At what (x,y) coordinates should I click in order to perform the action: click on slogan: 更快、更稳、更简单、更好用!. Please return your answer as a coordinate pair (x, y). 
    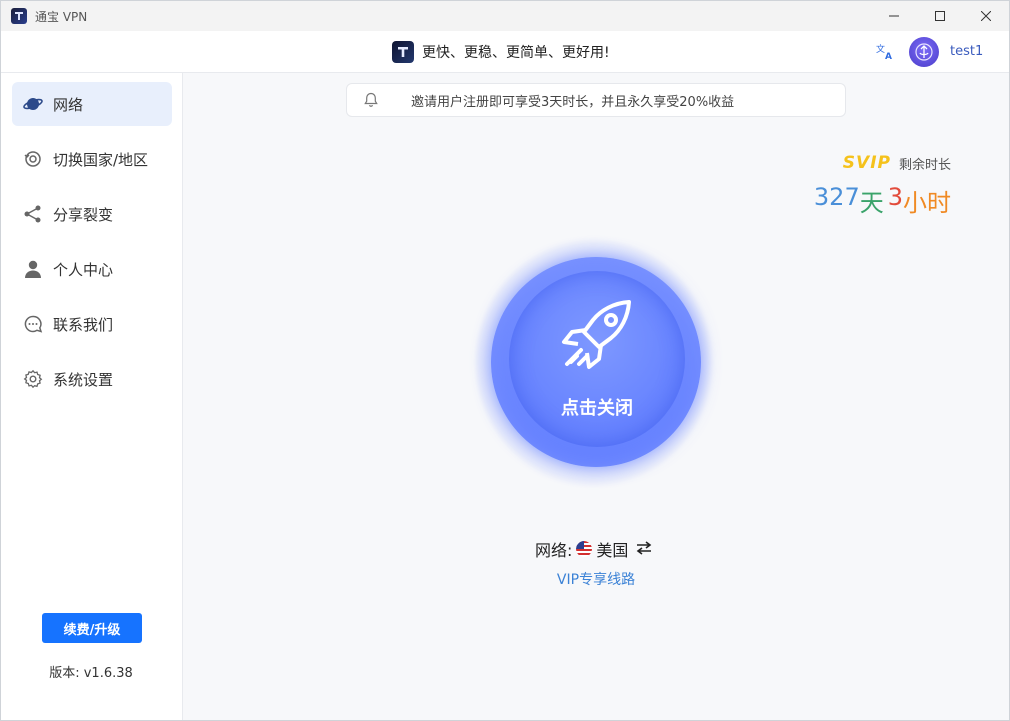
    Looking at the image, I should click on (501, 52).